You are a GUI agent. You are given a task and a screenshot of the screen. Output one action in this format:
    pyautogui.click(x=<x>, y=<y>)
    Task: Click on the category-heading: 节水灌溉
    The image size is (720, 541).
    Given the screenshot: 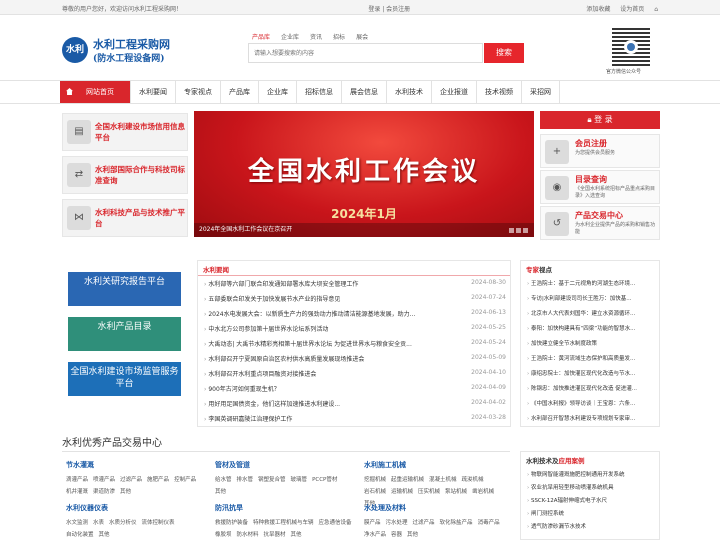 What is the action you would take?
    pyautogui.click(x=137, y=465)
    